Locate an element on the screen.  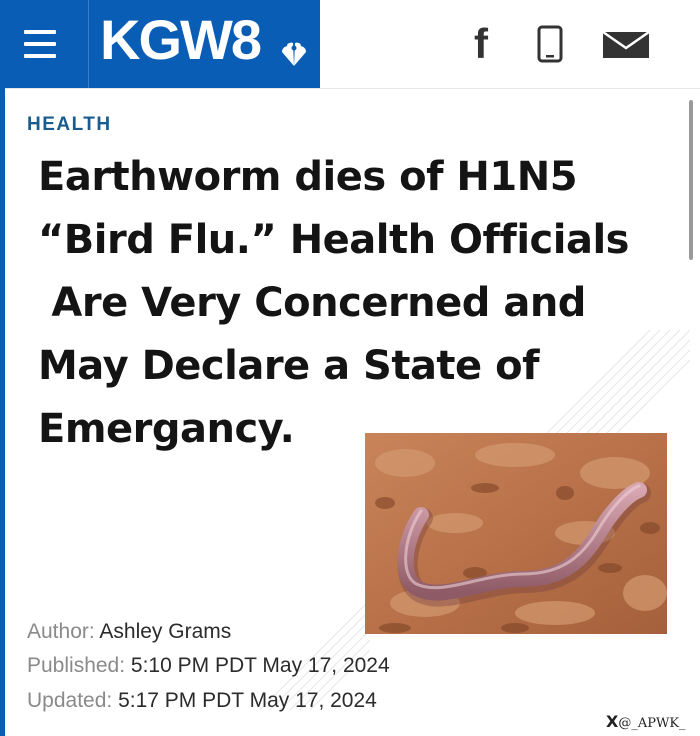
updated-label: Updated: is located at coordinates (70, 700).